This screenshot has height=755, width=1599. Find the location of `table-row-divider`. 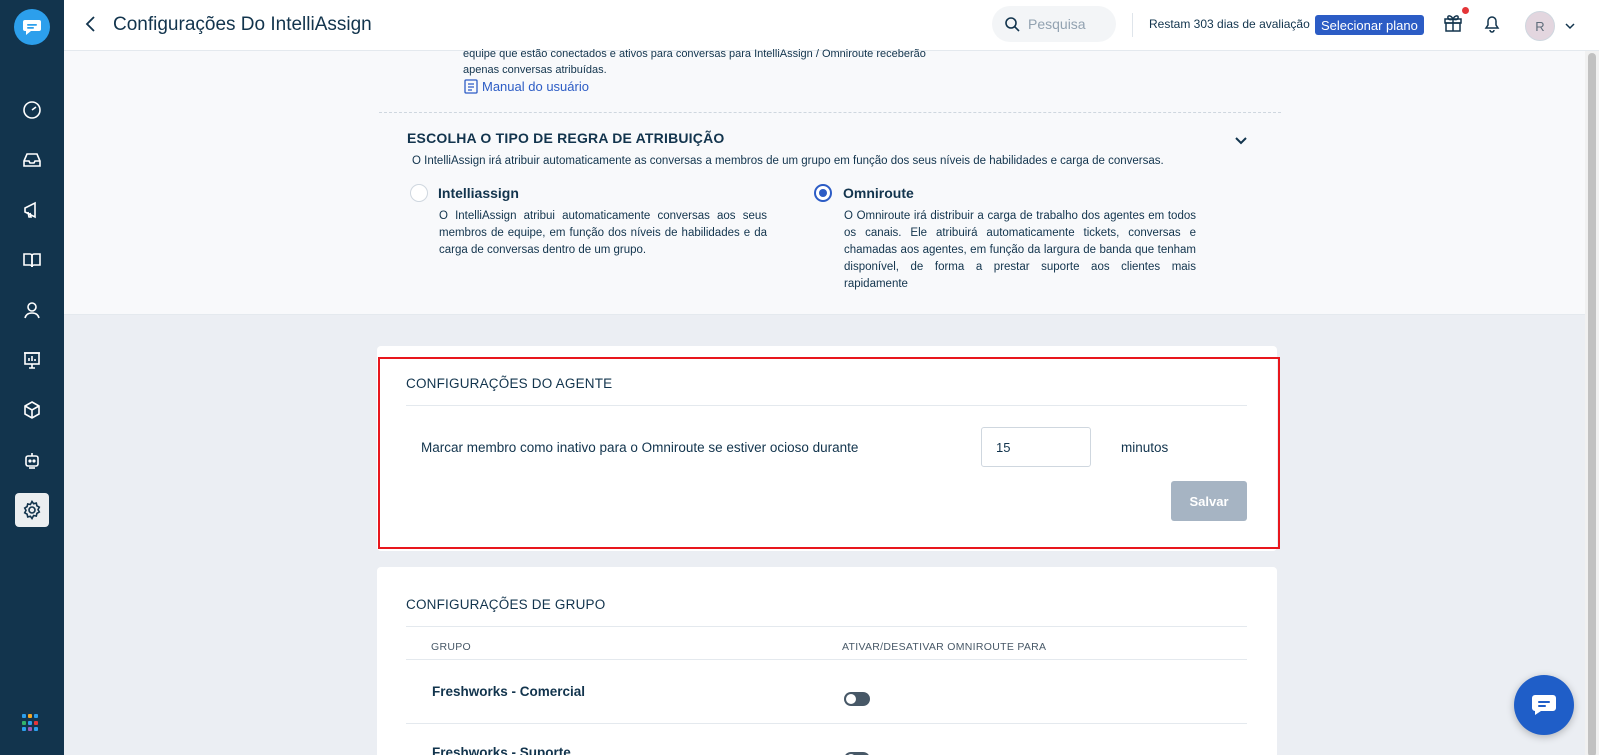

table-row-divider is located at coordinates (826, 723).